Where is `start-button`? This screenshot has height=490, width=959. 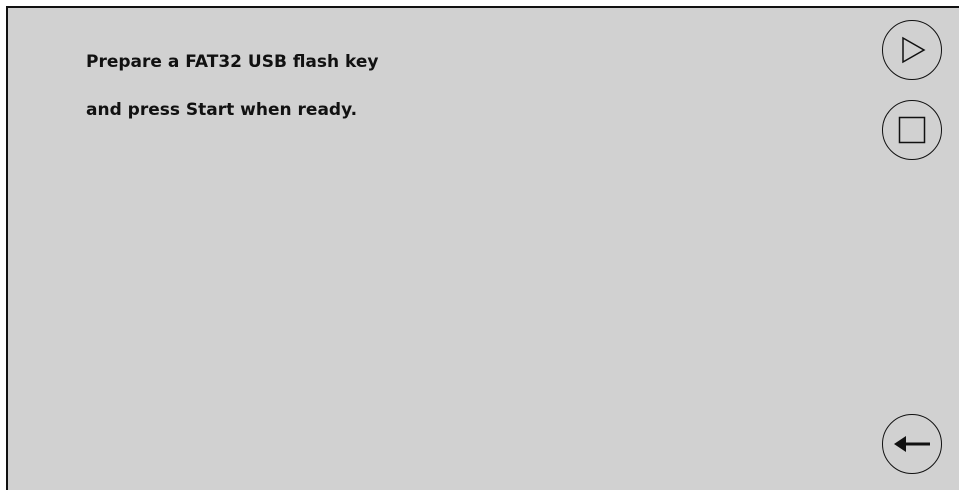
start-button is located at coordinates (912, 50).